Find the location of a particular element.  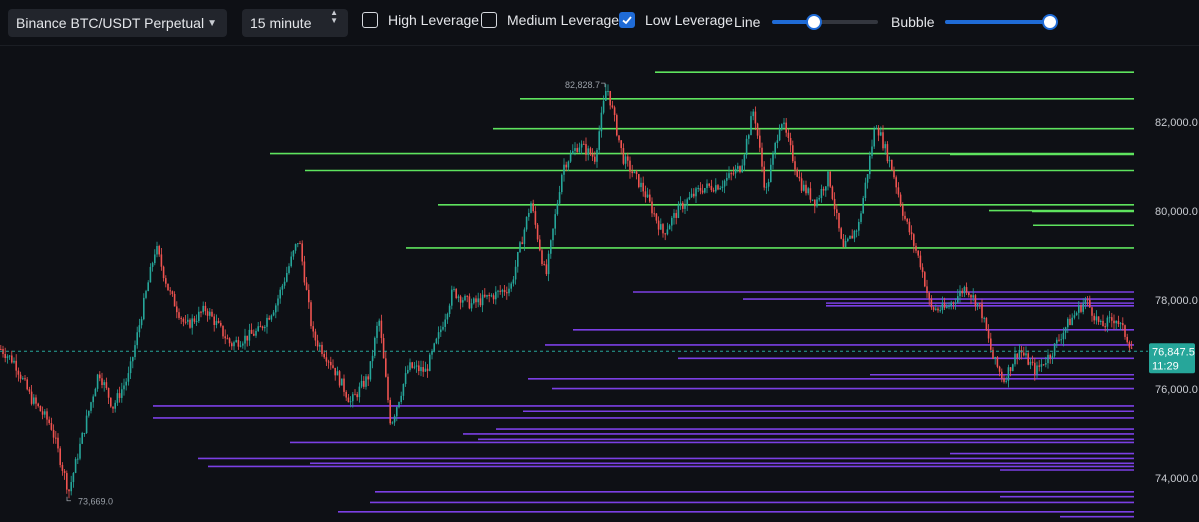

medium-leverage-checkbox: Medium Leverage is located at coordinates (550, 20).